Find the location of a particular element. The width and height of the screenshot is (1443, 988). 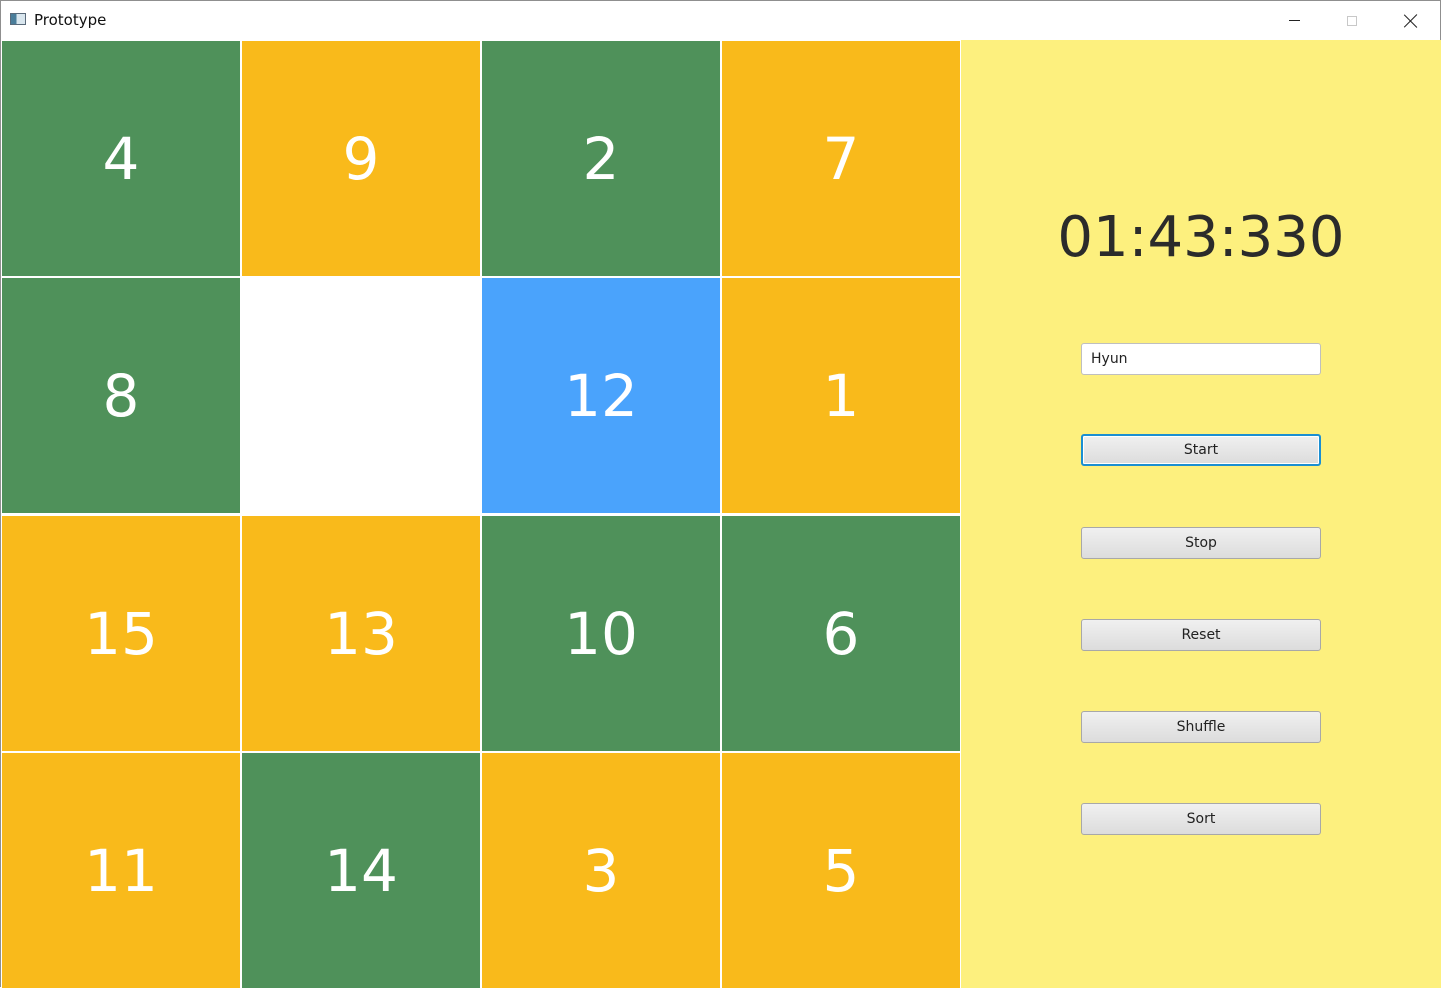

puzzle-tile: 9 is located at coordinates (361, 158).